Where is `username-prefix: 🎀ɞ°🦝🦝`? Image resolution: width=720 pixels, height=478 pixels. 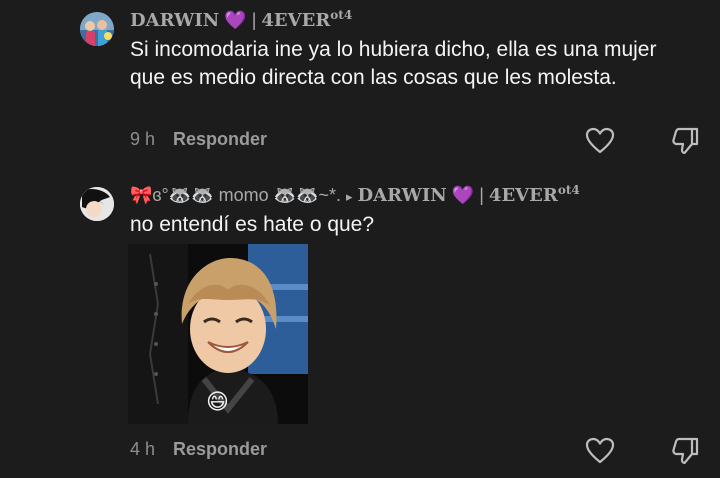 username-prefix: 🎀ɞ°🦝🦝 is located at coordinates (172, 195).